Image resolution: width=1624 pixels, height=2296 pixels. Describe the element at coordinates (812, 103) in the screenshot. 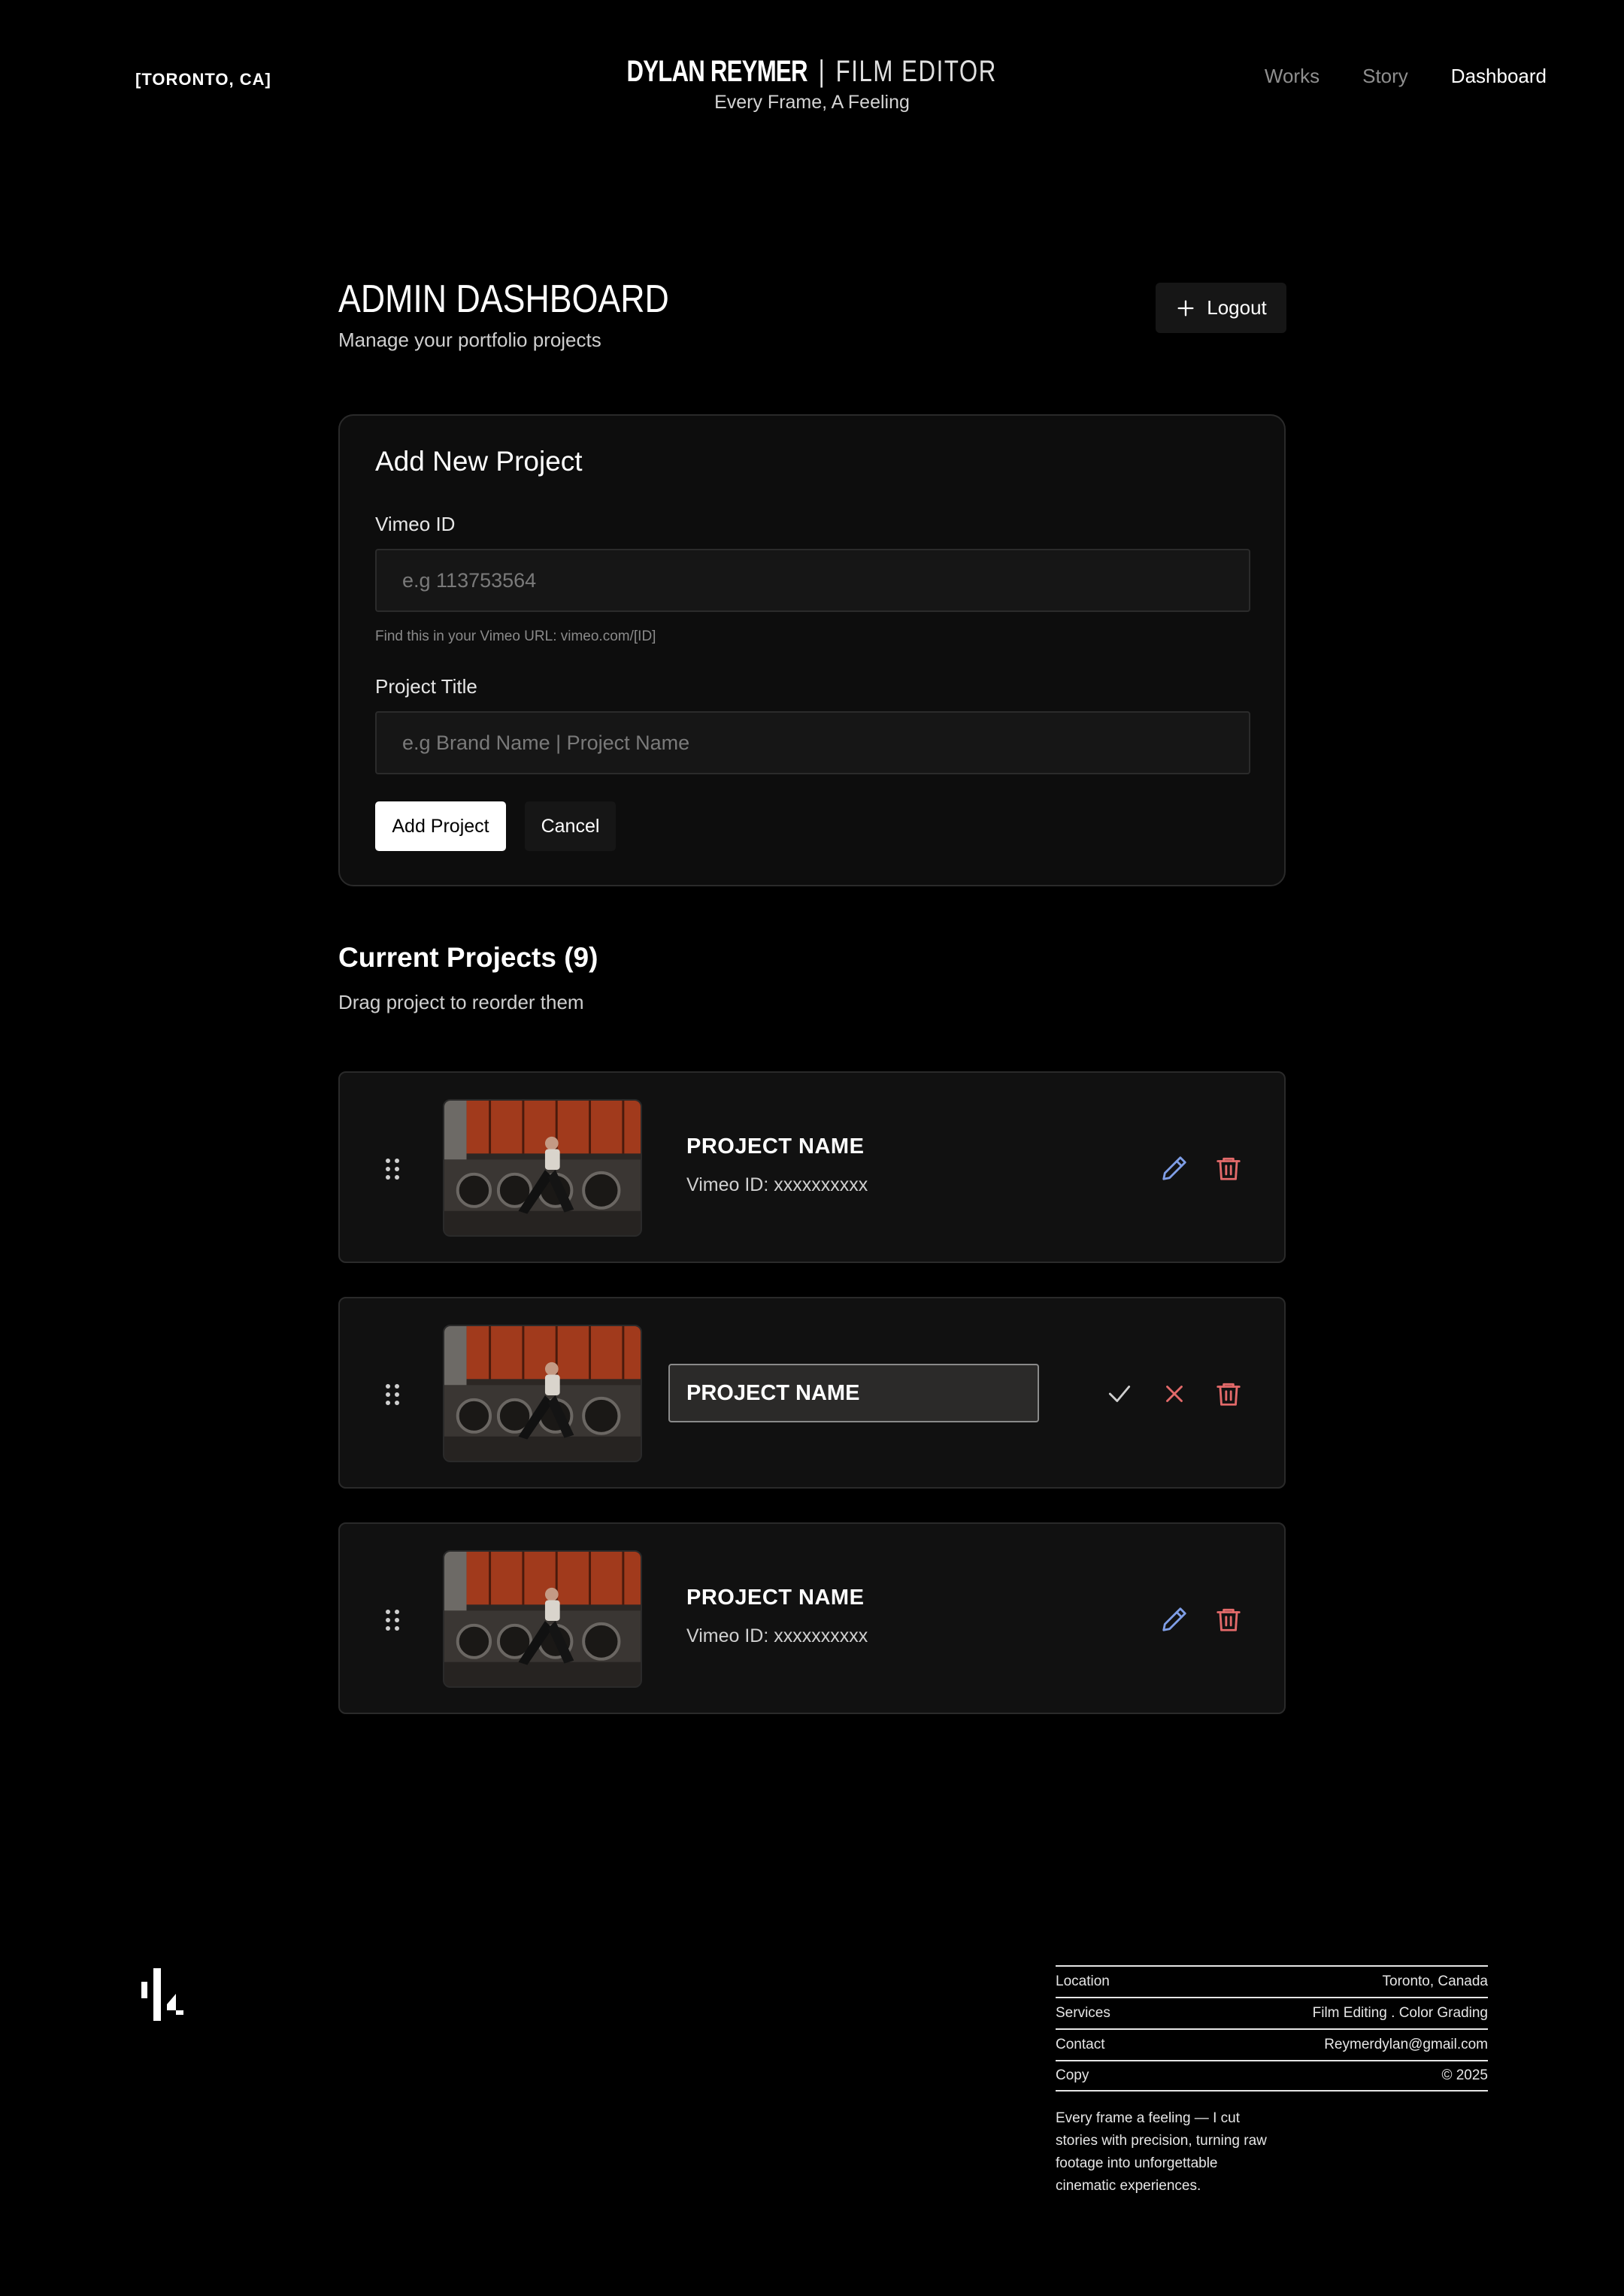

I see `brand-tagline: Every Frame, A Feeling` at that location.